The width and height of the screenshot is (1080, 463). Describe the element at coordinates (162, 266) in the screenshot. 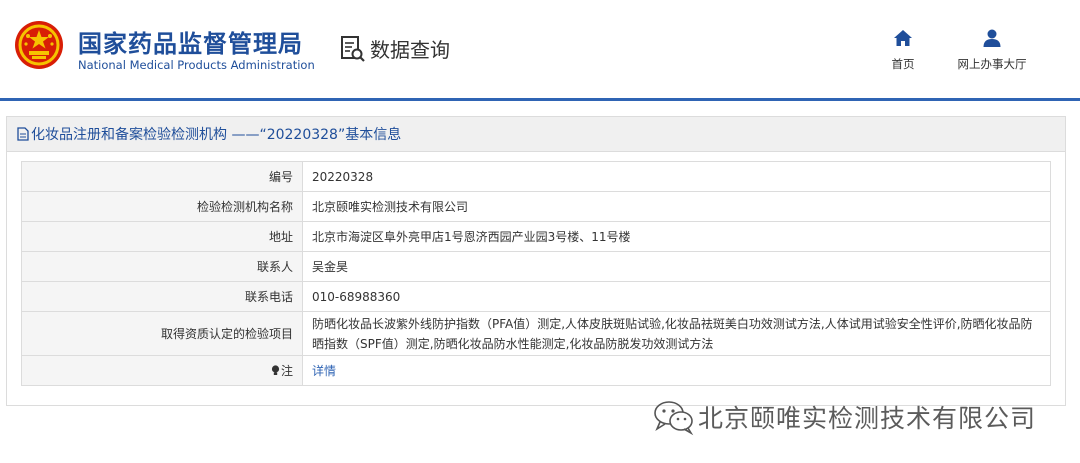

I see `row-label: 联系人` at that location.